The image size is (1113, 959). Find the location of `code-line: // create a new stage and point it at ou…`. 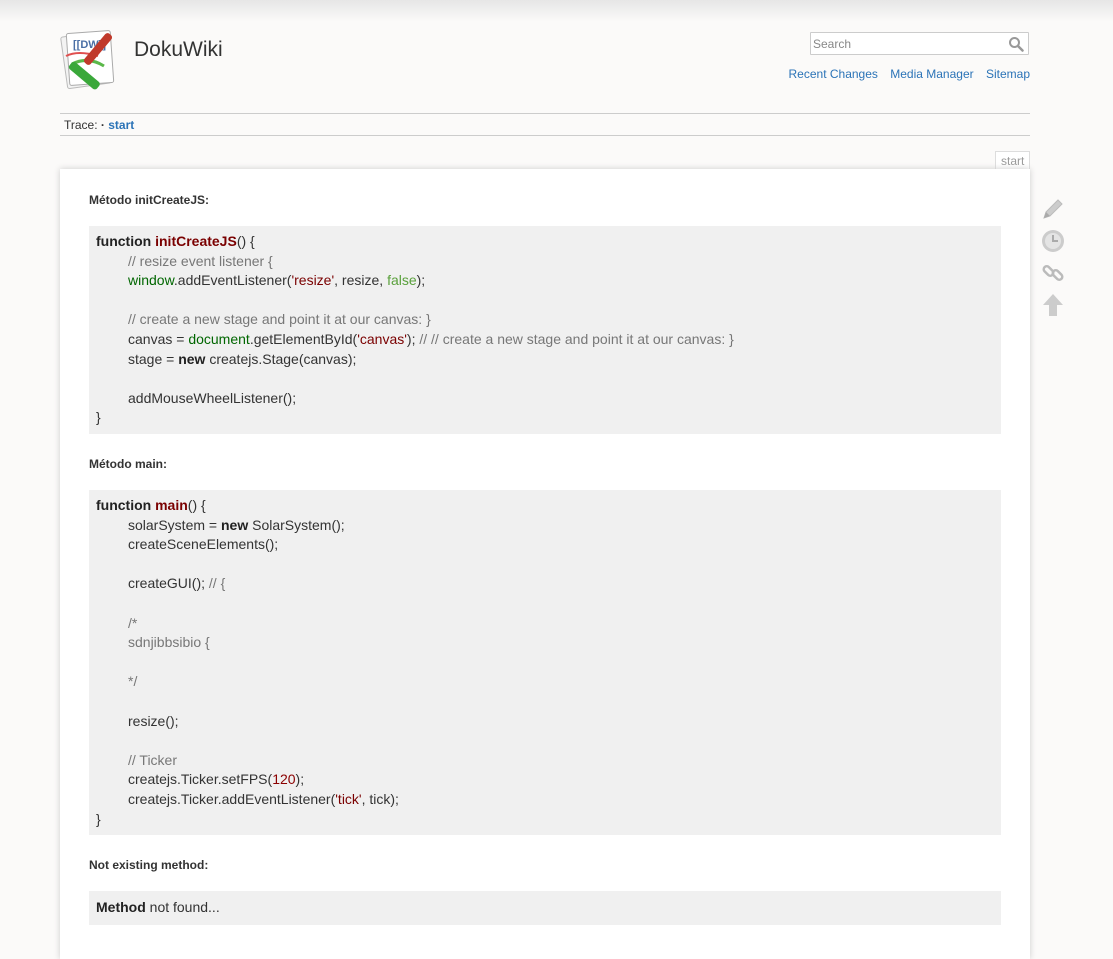

code-line: // create a new stage and point it at ou… is located at coordinates (545, 320).